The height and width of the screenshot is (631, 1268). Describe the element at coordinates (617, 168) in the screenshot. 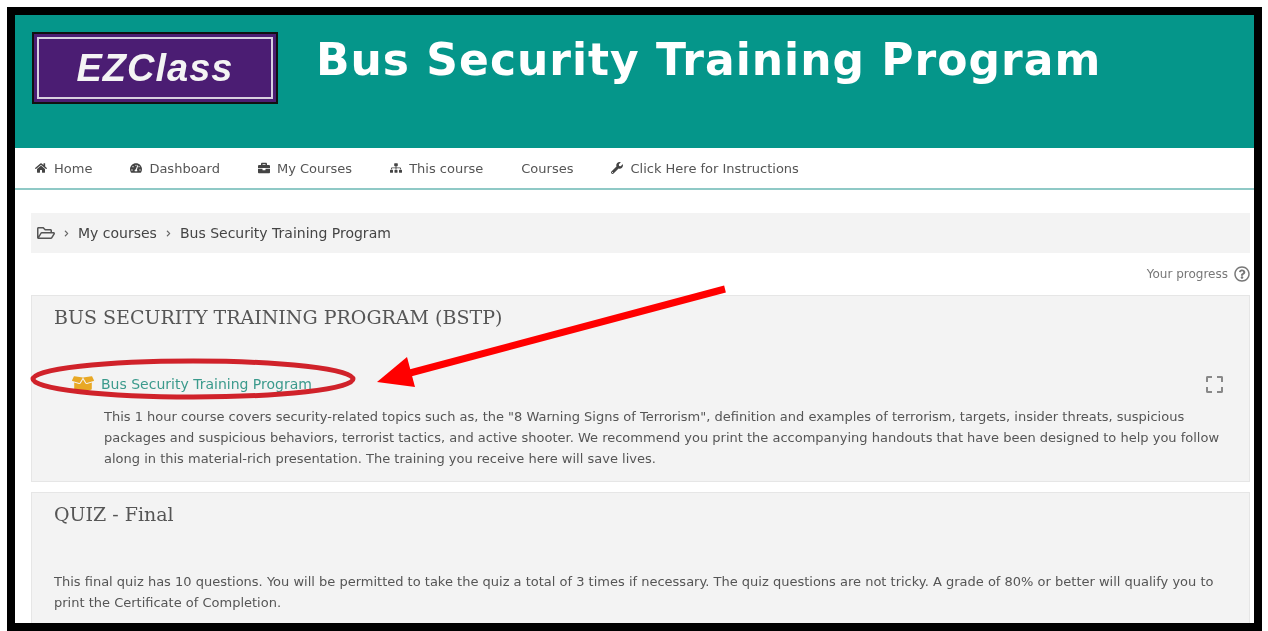

I see `wrench-icon` at that location.